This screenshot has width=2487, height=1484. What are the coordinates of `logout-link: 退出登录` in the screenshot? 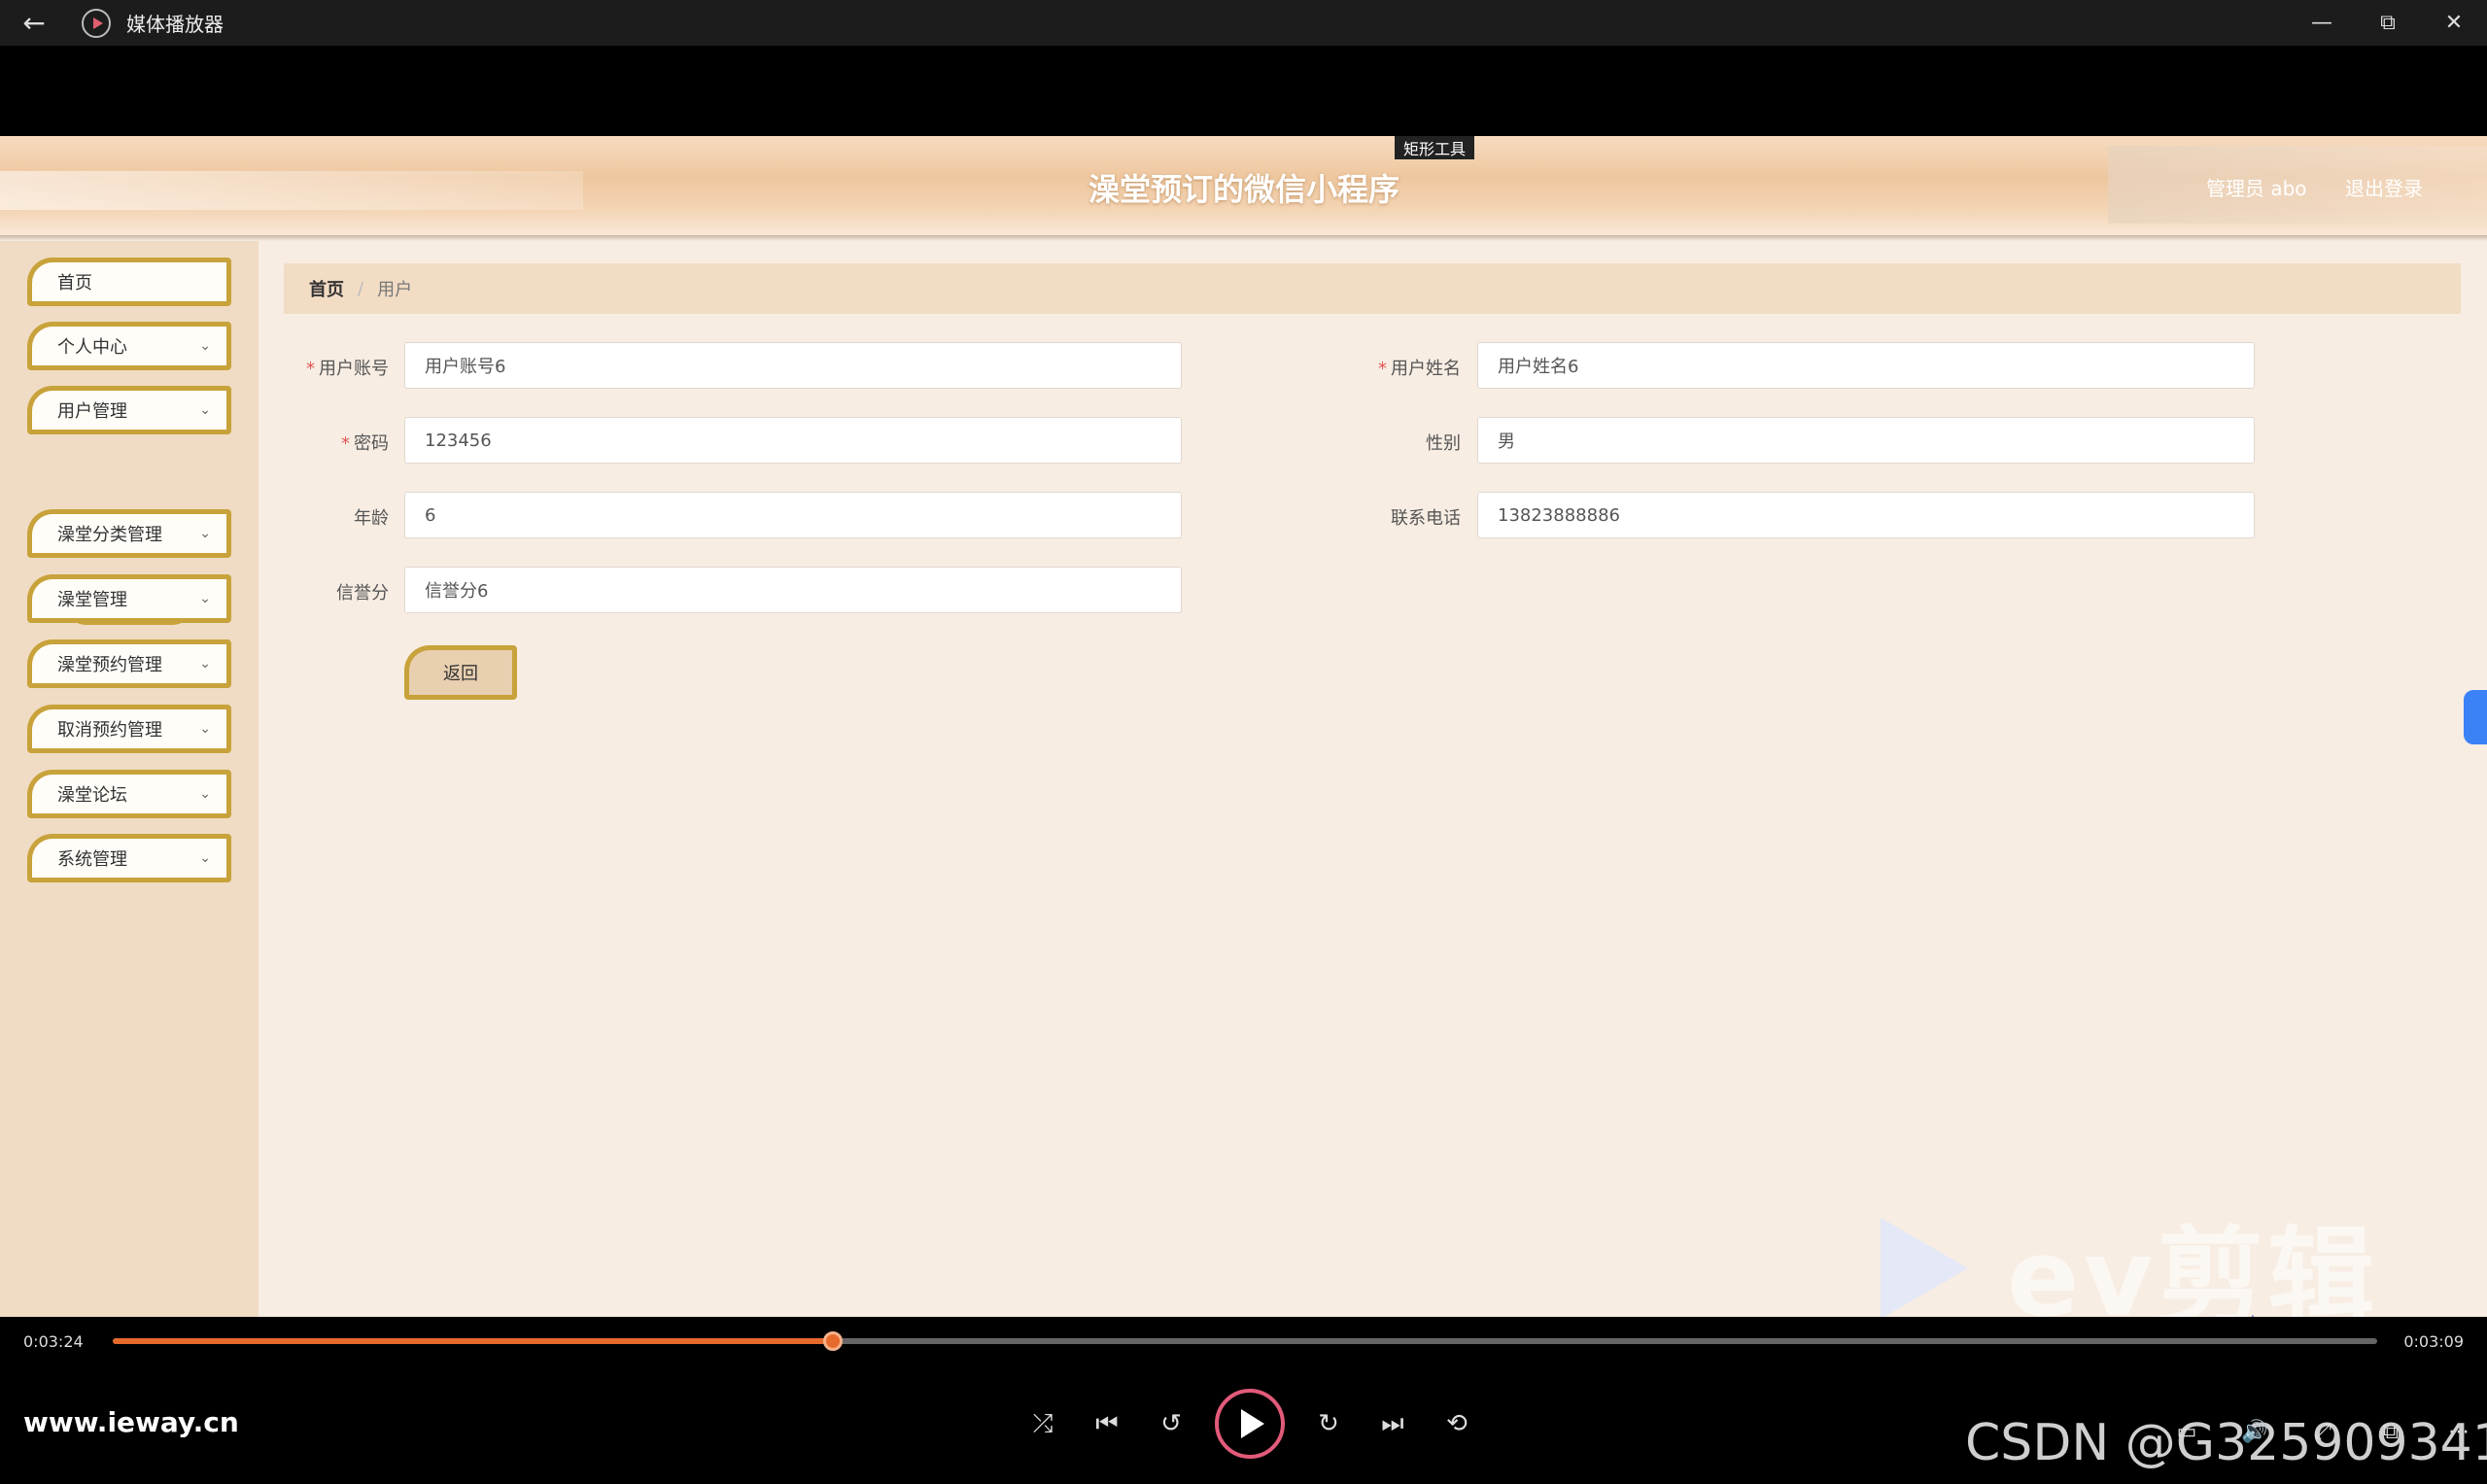 It's located at (2384, 187).